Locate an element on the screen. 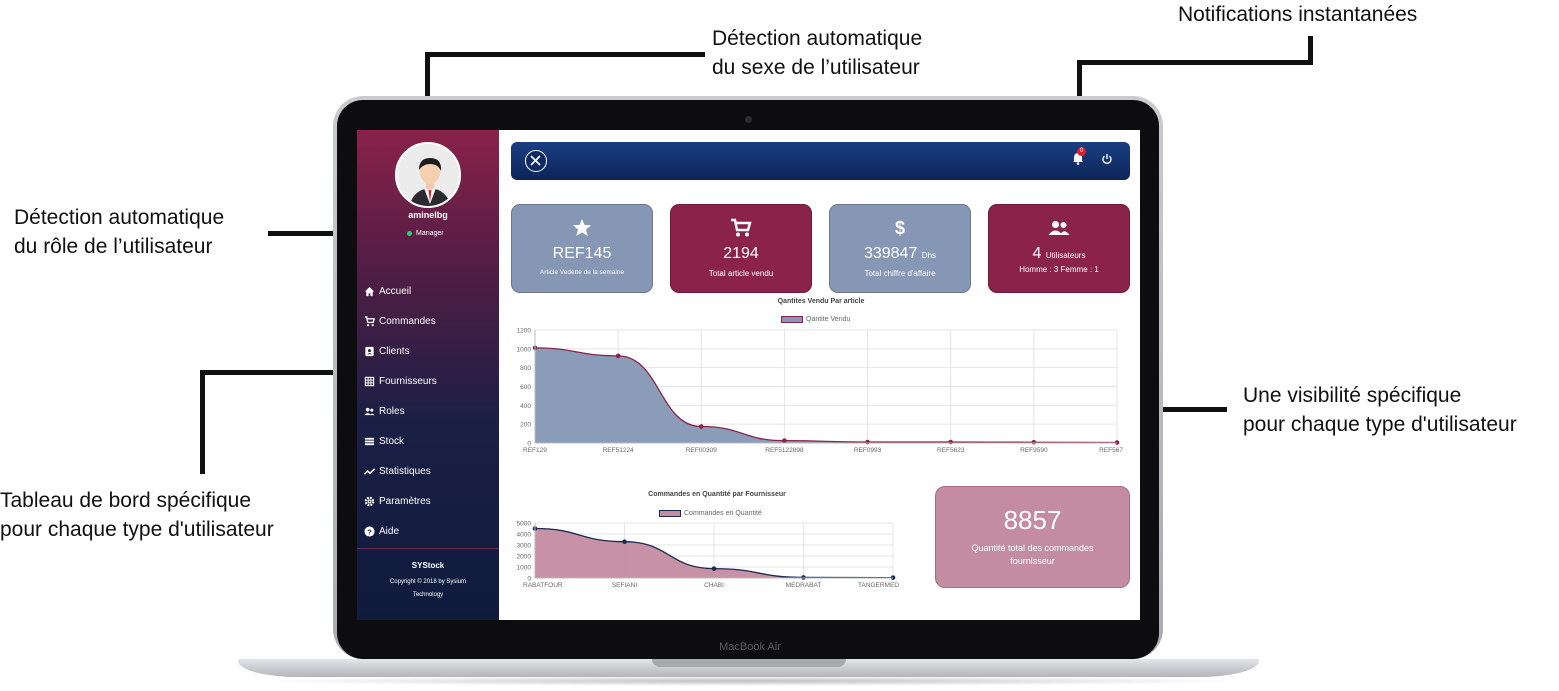 This screenshot has height=691, width=1559. card-label: Article Vedette de la semaine is located at coordinates (582, 272).